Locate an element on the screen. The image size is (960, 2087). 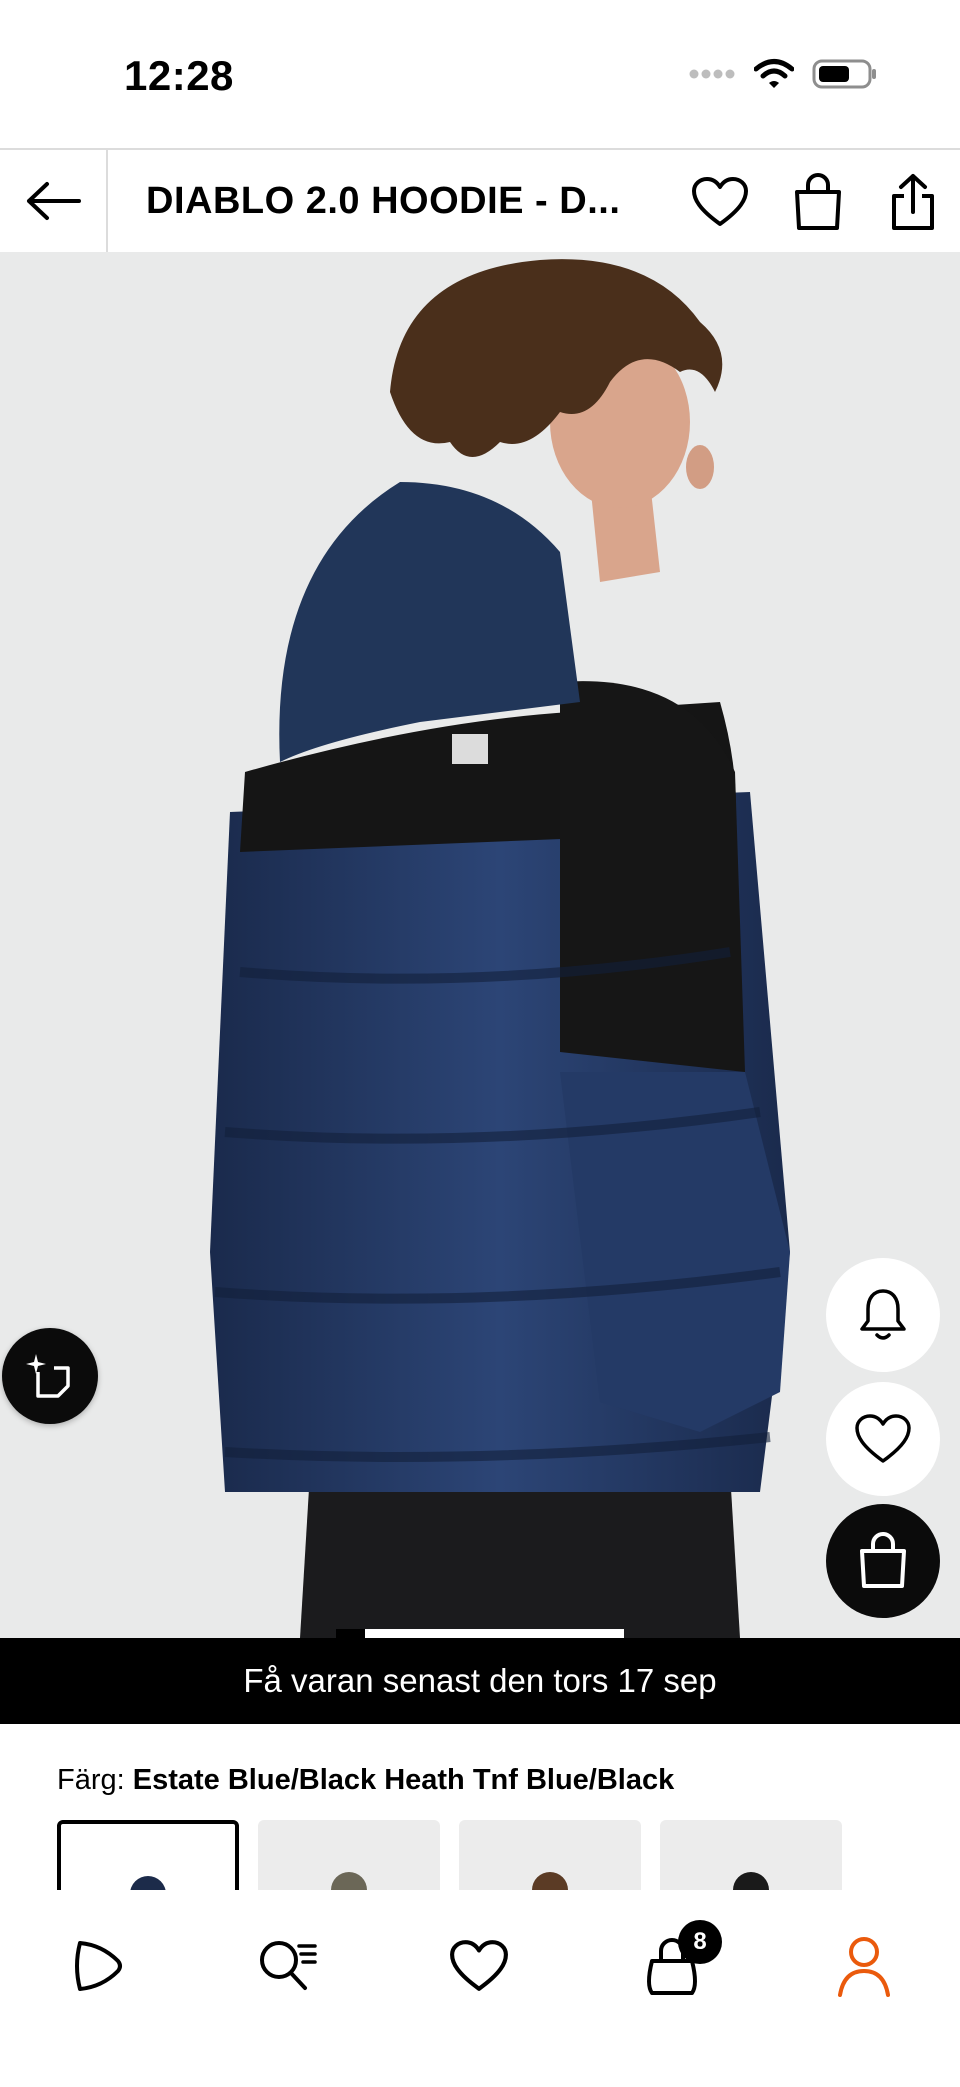
visual-search-button is located at coordinates (50, 1376).